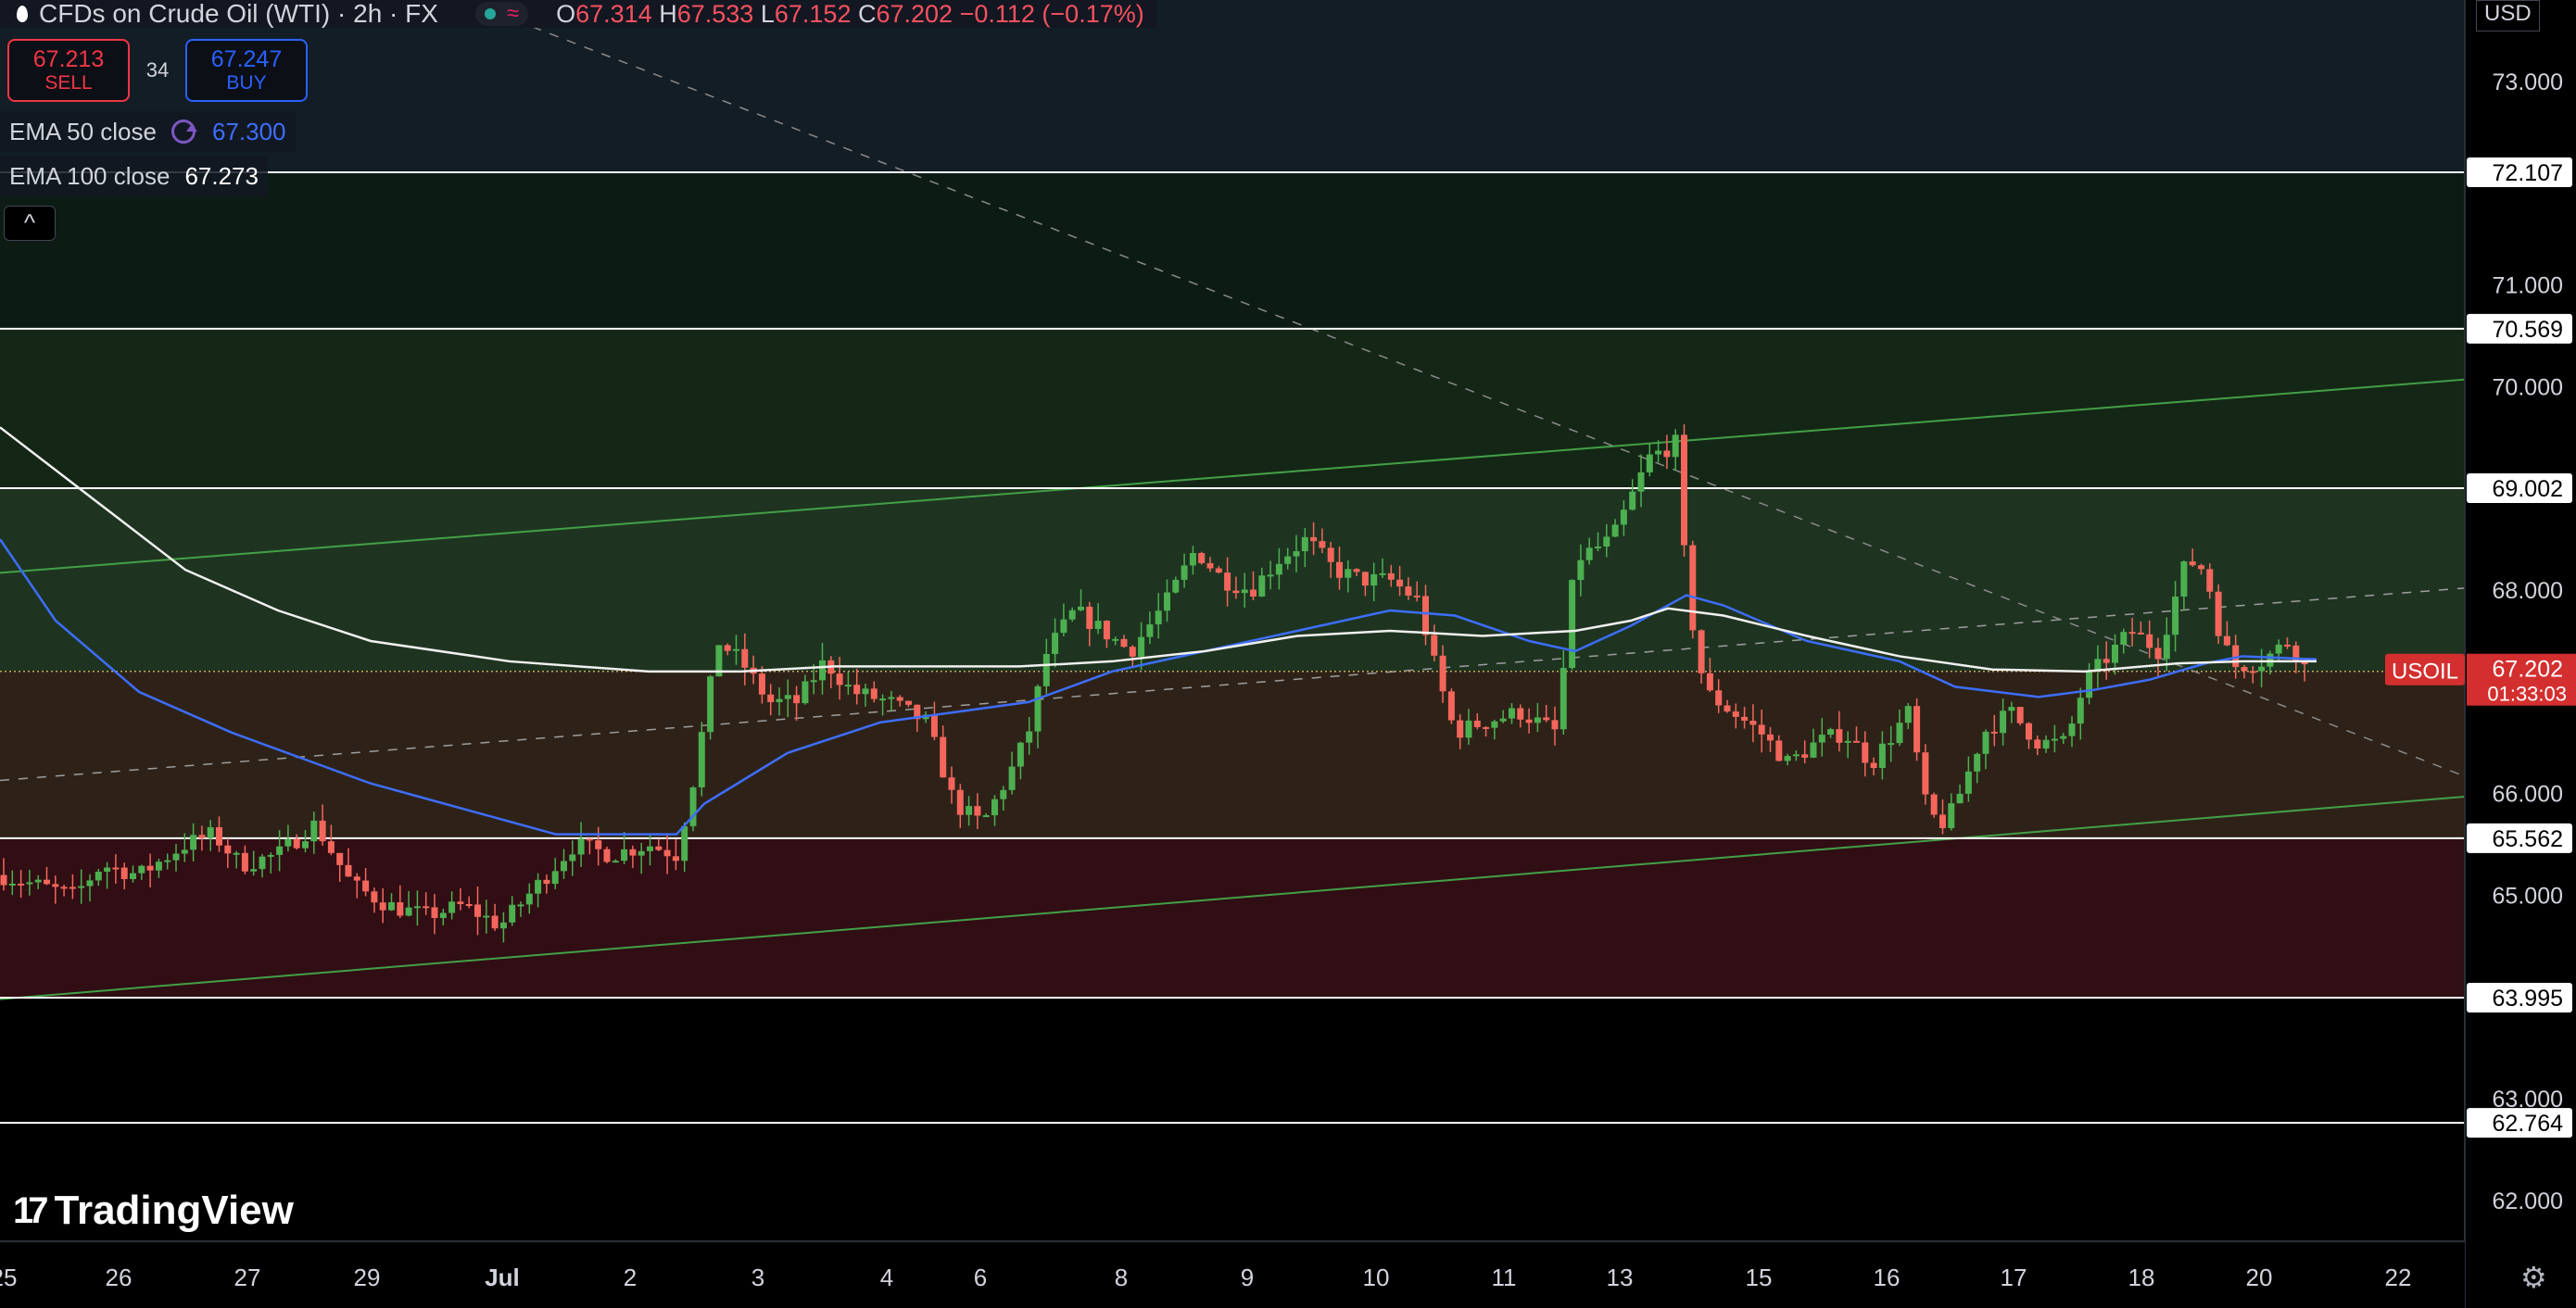 The image size is (2576, 1308). I want to click on chevron-up-icon: ^, so click(29, 222).